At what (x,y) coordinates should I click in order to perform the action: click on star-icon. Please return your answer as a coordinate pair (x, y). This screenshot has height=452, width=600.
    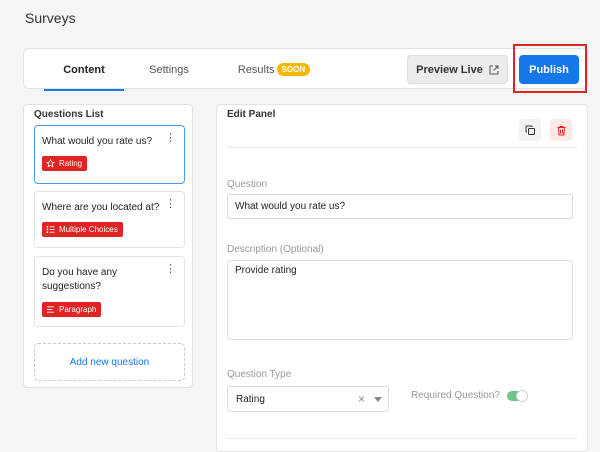
    Looking at the image, I should click on (50, 163).